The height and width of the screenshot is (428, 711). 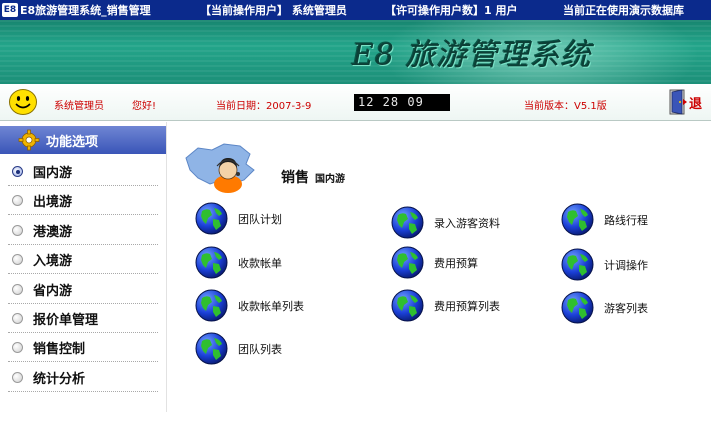 I want to click on sidebar-item-label: 统计分析, so click(x=59, y=379).